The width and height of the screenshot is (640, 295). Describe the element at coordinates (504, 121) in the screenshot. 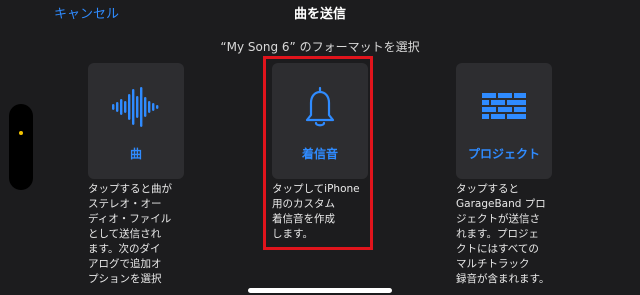

I see `project-option-tile: プロジェクト` at that location.